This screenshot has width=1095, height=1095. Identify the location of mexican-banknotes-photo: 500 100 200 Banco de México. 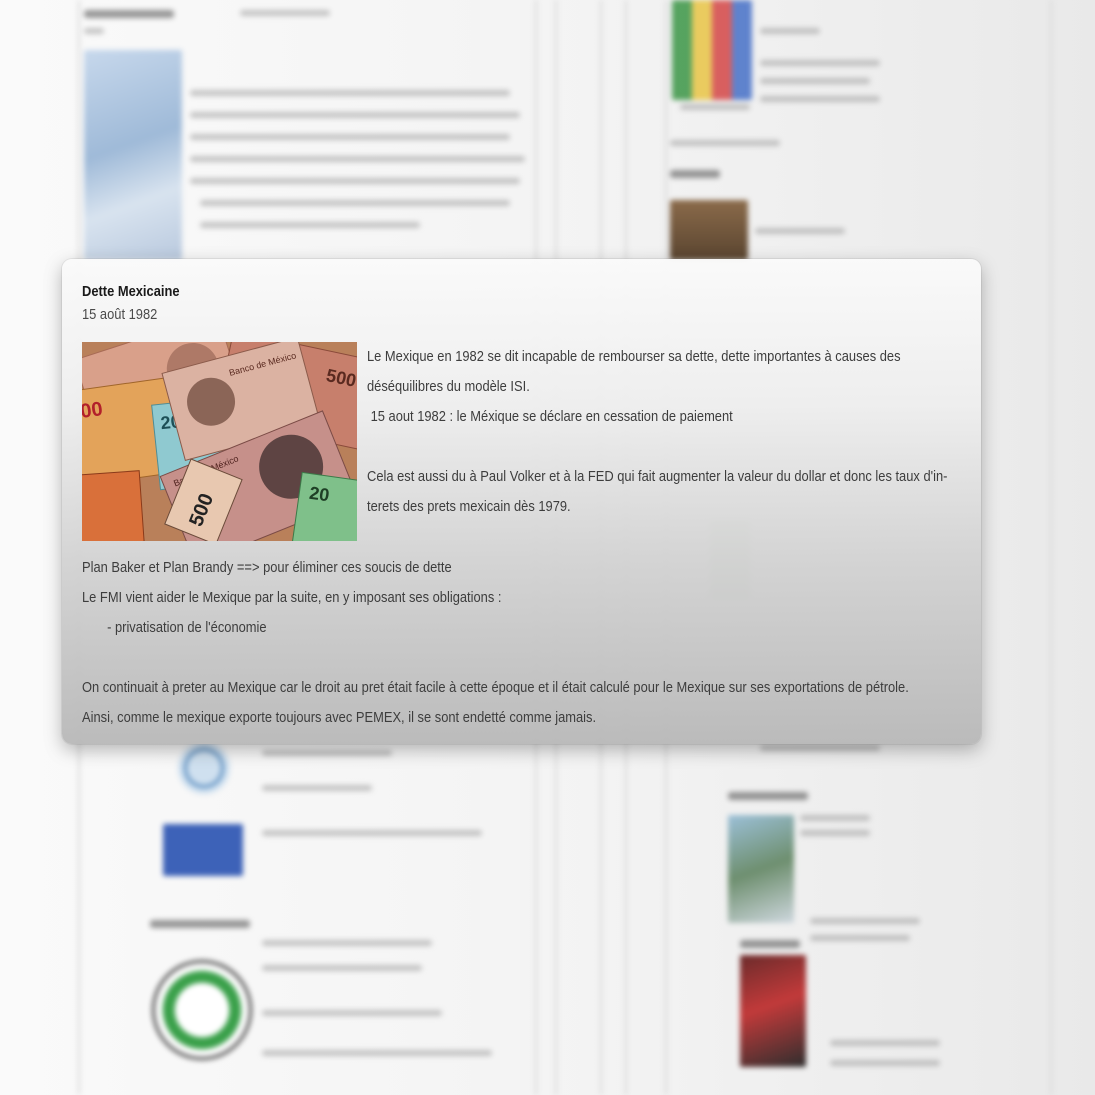
(219, 441).